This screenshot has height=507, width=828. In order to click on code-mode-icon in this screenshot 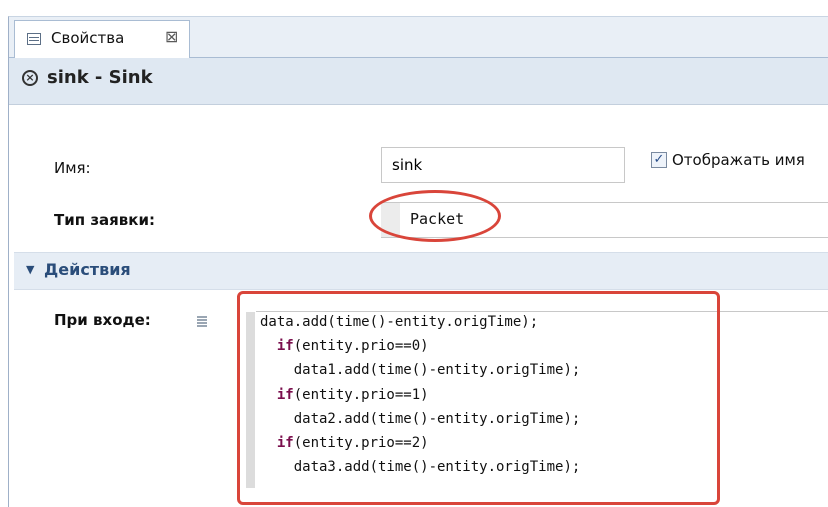, I will do `click(202, 322)`.